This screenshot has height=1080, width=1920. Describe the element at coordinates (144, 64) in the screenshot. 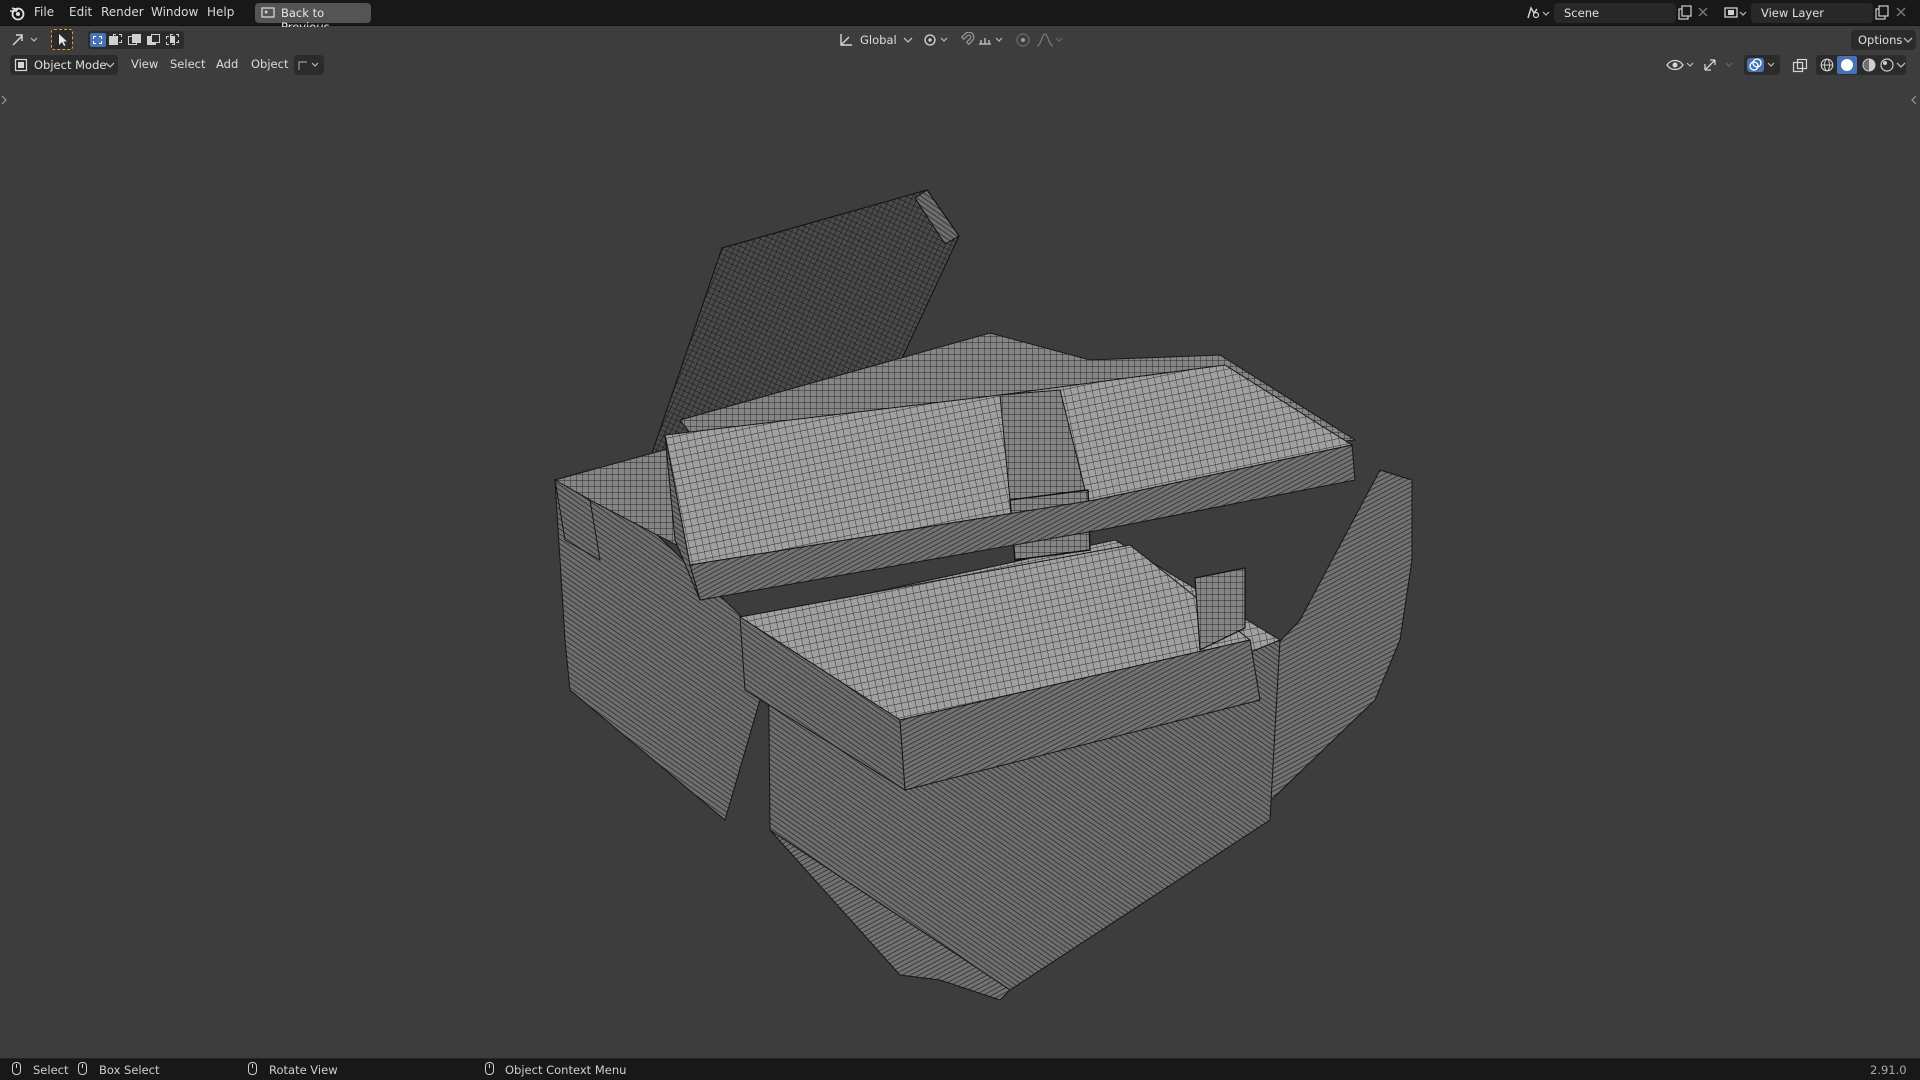

I see `menu-view: View` at that location.